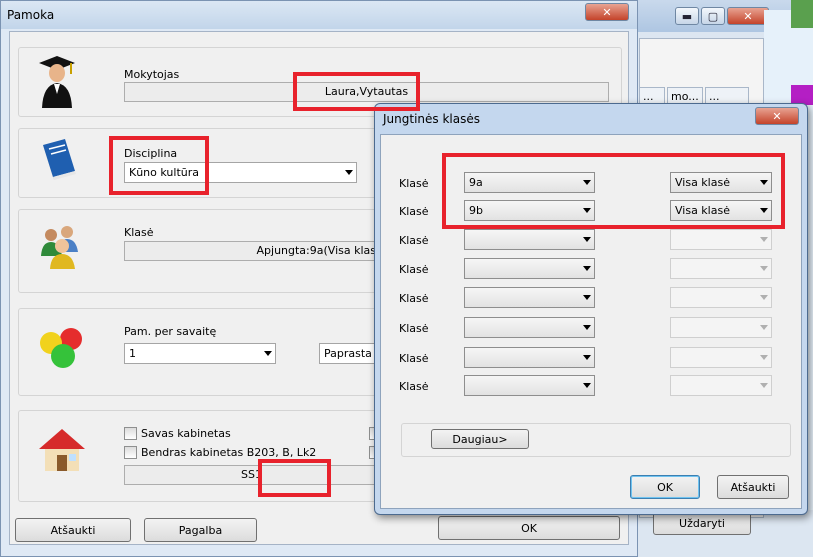  I want to click on window-title: Pamoka, so click(31, 15).